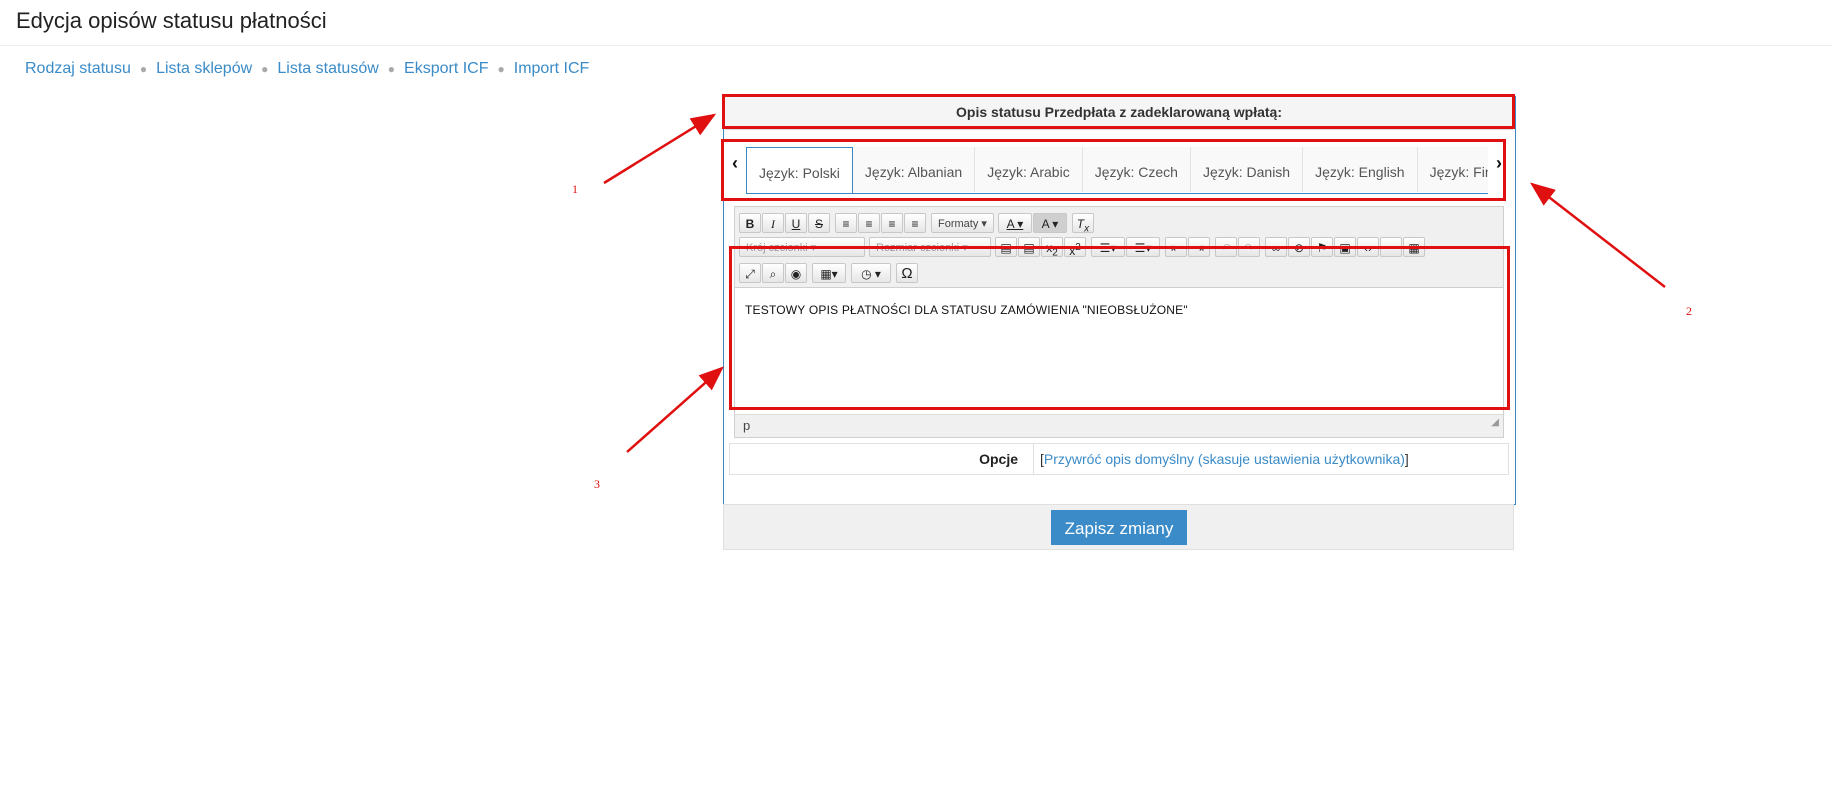 Image resolution: width=1832 pixels, height=795 pixels. What do you see at coordinates (1689, 311) in the screenshot?
I see `annotation-number-2: 2` at bounding box center [1689, 311].